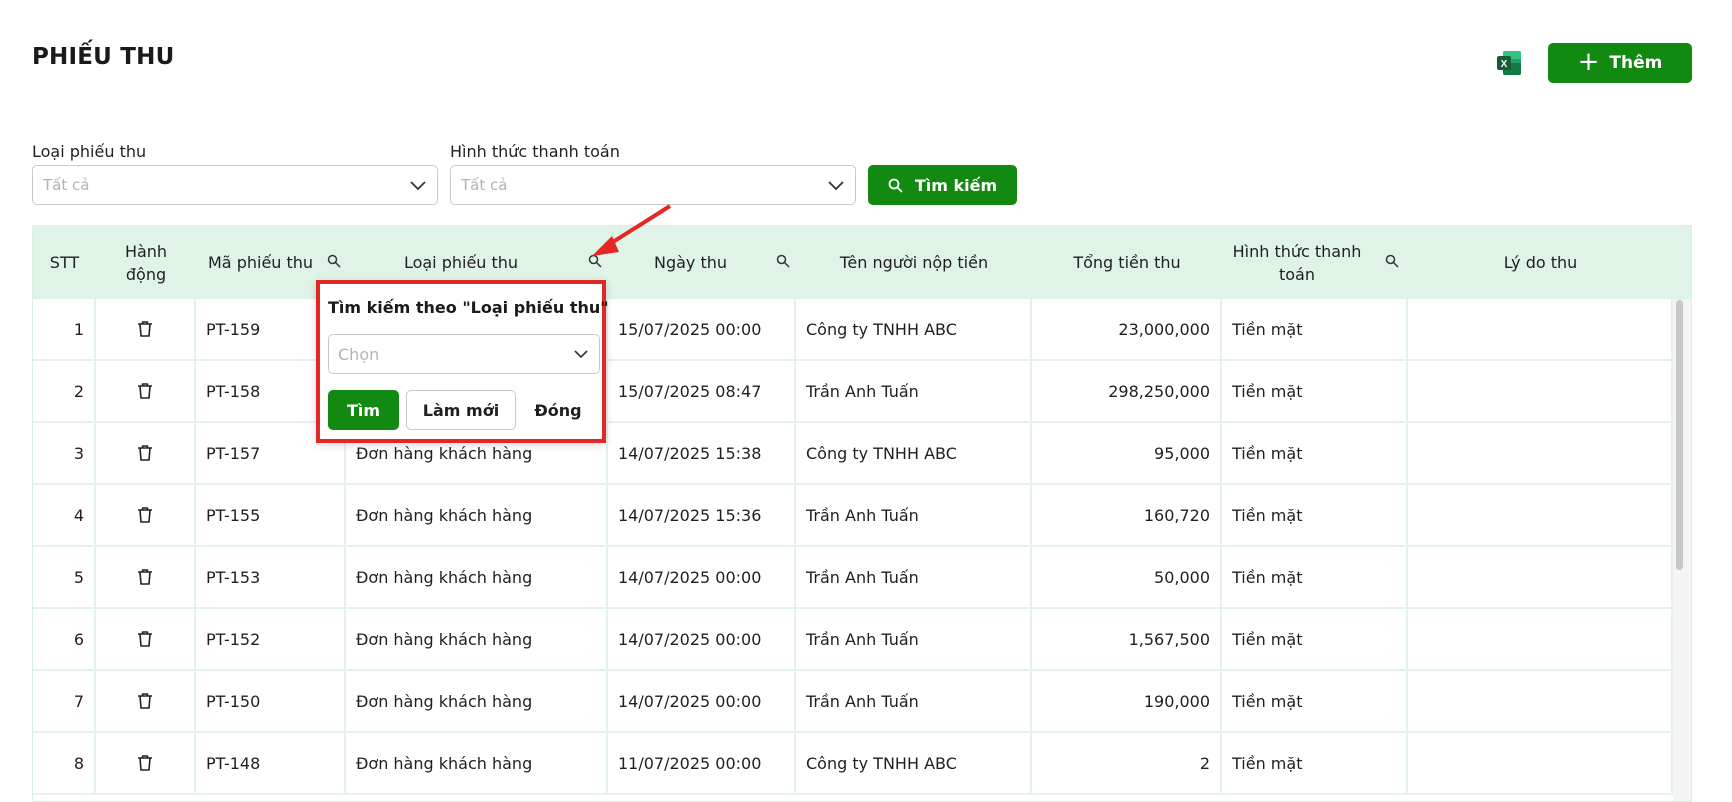  What do you see at coordinates (1679, 435) in the screenshot?
I see `scrollbar-thumb` at bounding box center [1679, 435].